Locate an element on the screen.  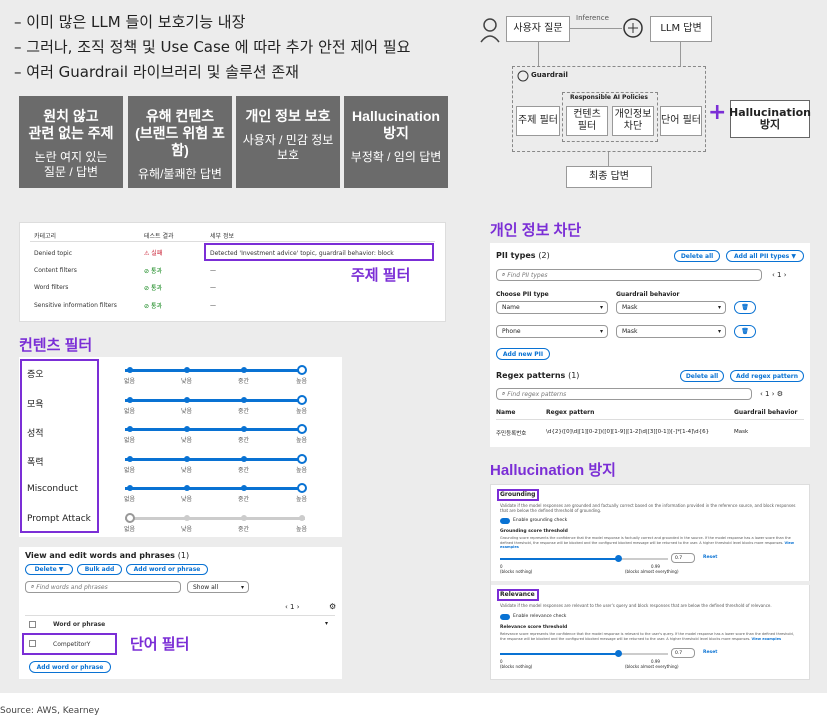
heading-count: (1) is located at coordinates (183, 555).